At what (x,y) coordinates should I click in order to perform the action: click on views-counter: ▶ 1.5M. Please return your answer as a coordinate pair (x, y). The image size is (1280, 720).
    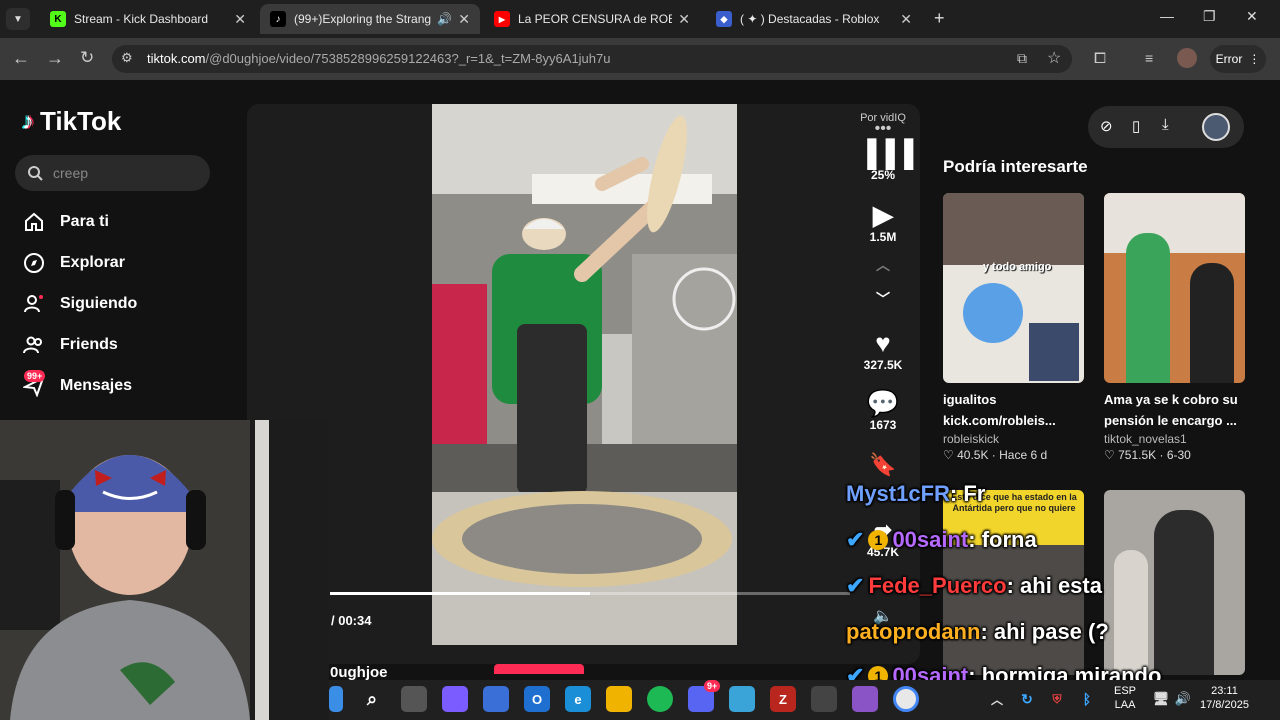
    Looking at the image, I should click on (883, 222).